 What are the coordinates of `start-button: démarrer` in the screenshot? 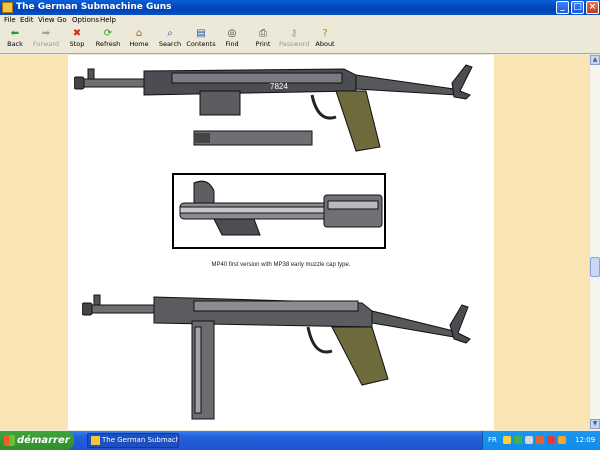 It's located at (37, 440).